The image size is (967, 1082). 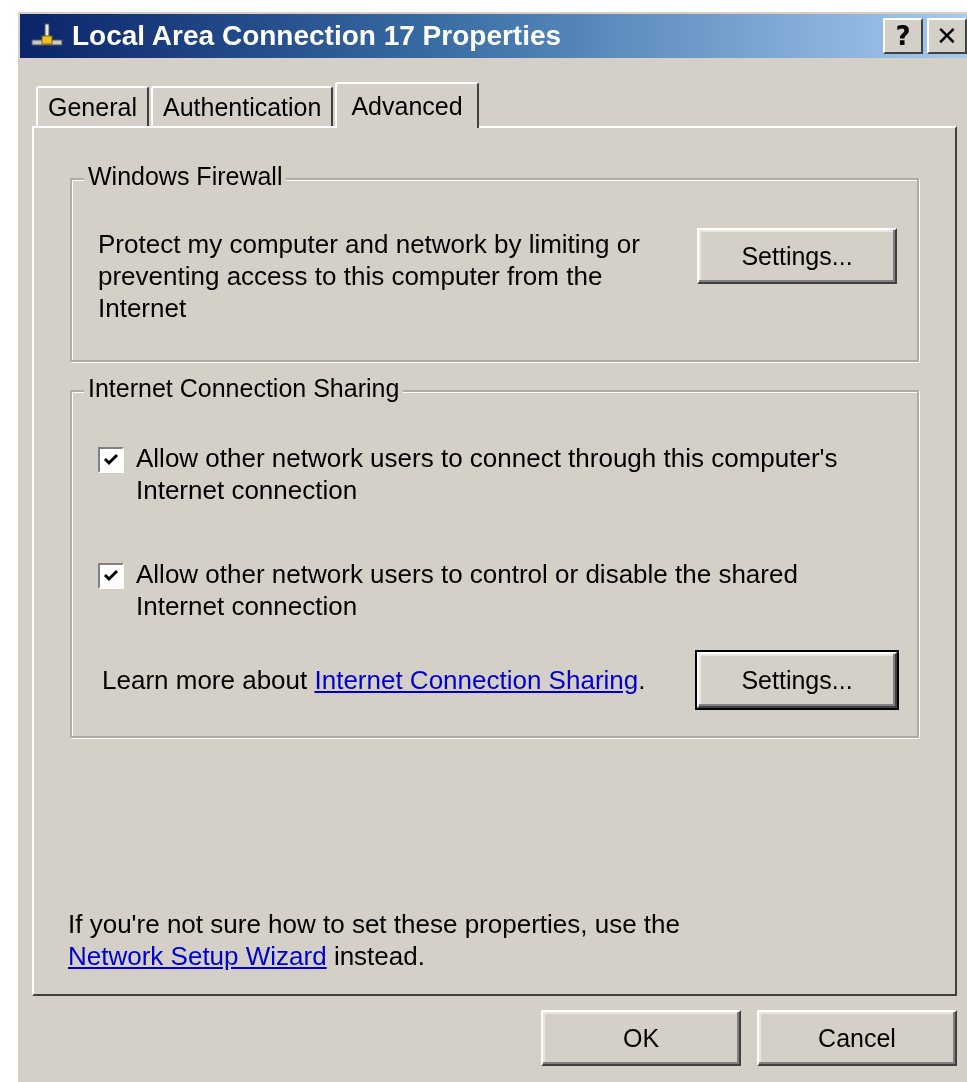 I want to click on close-button: ✕, so click(x=947, y=36).